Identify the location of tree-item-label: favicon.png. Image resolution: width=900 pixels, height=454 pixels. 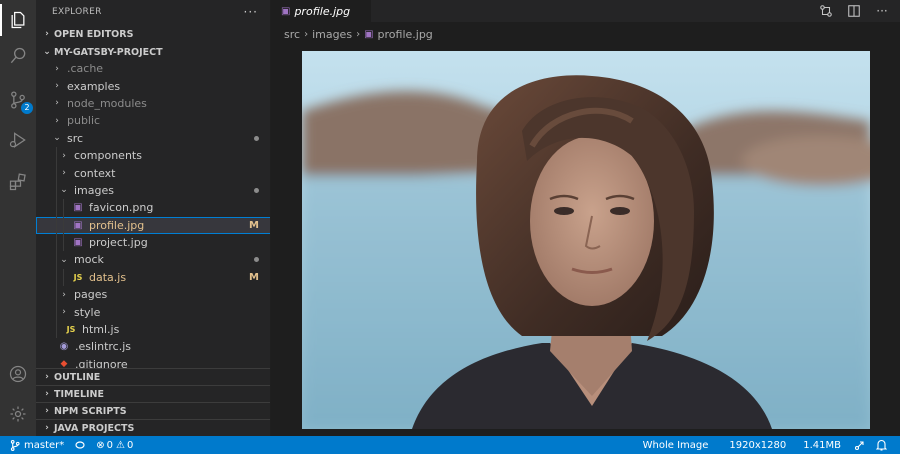
(121, 208).